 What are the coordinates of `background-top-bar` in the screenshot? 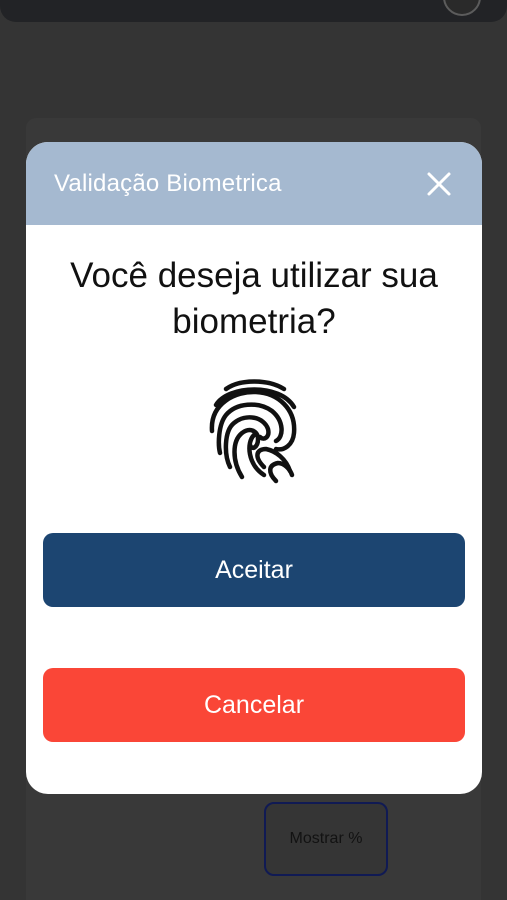 It's located at (253, 11).